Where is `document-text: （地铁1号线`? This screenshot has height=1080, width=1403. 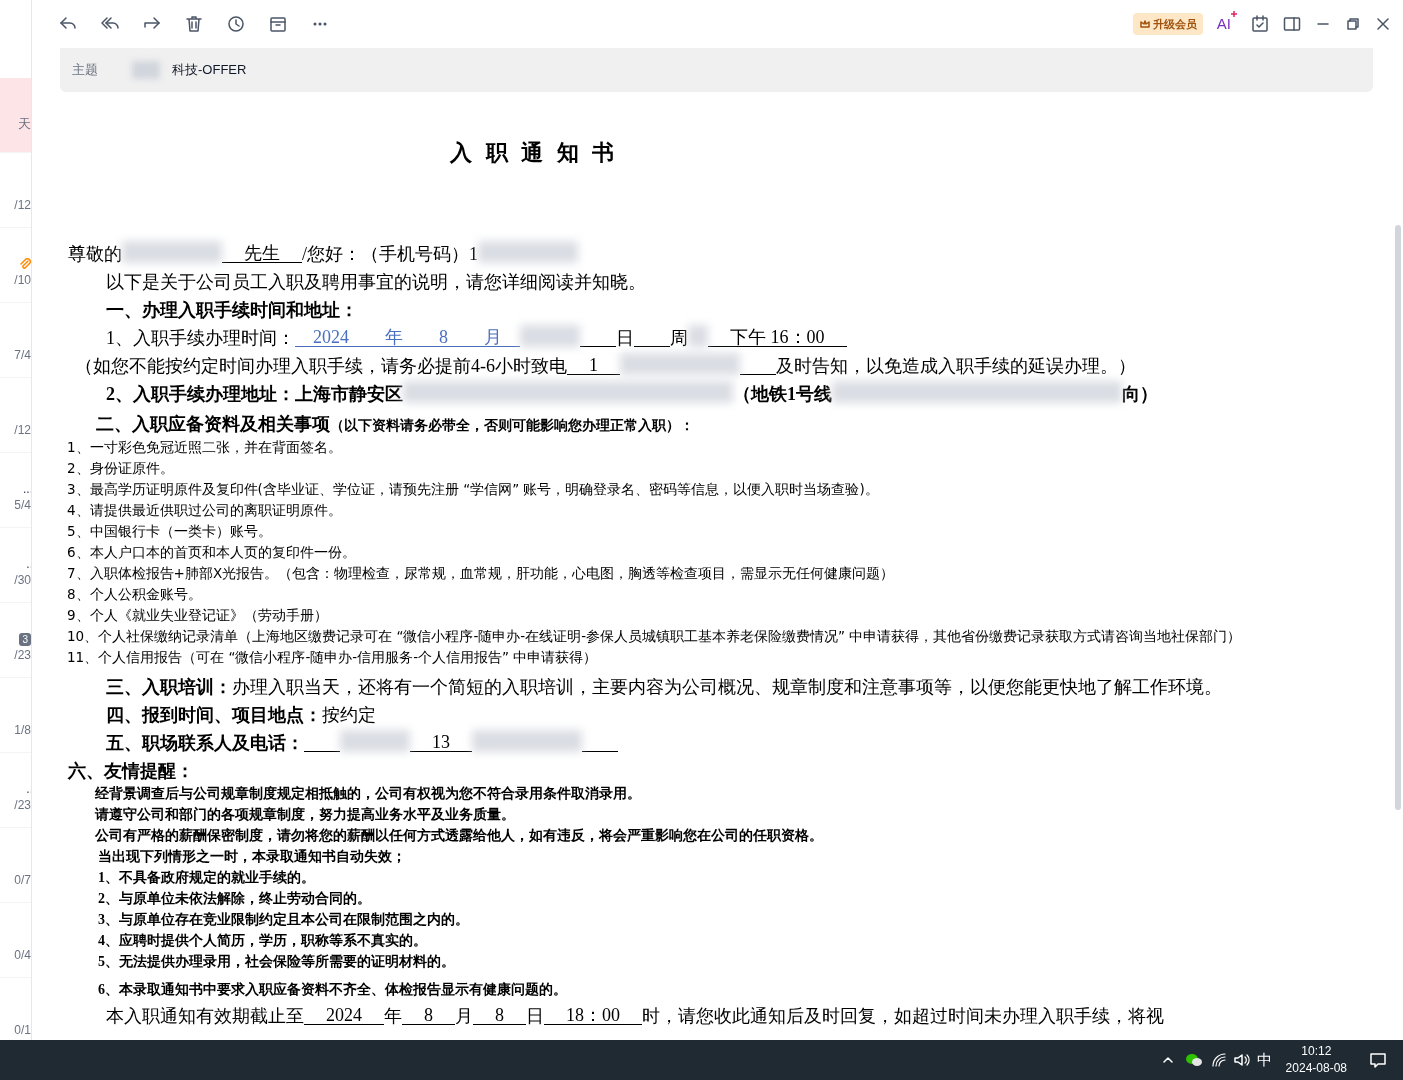
document-text: （地铁1号线 is located at coordinates (782, 394).